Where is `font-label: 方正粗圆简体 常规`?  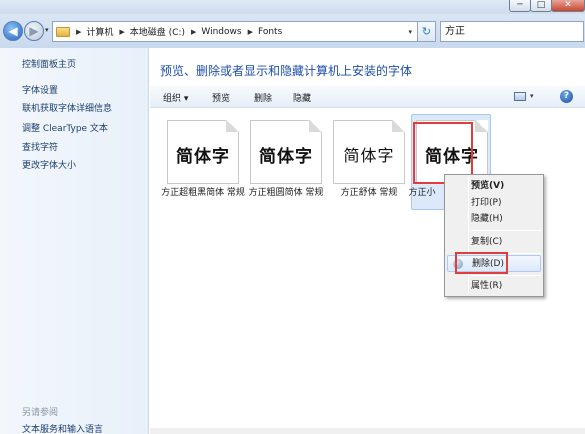 font-label: 方正粗圆简体 常规 is located at coordinates (286, 193).